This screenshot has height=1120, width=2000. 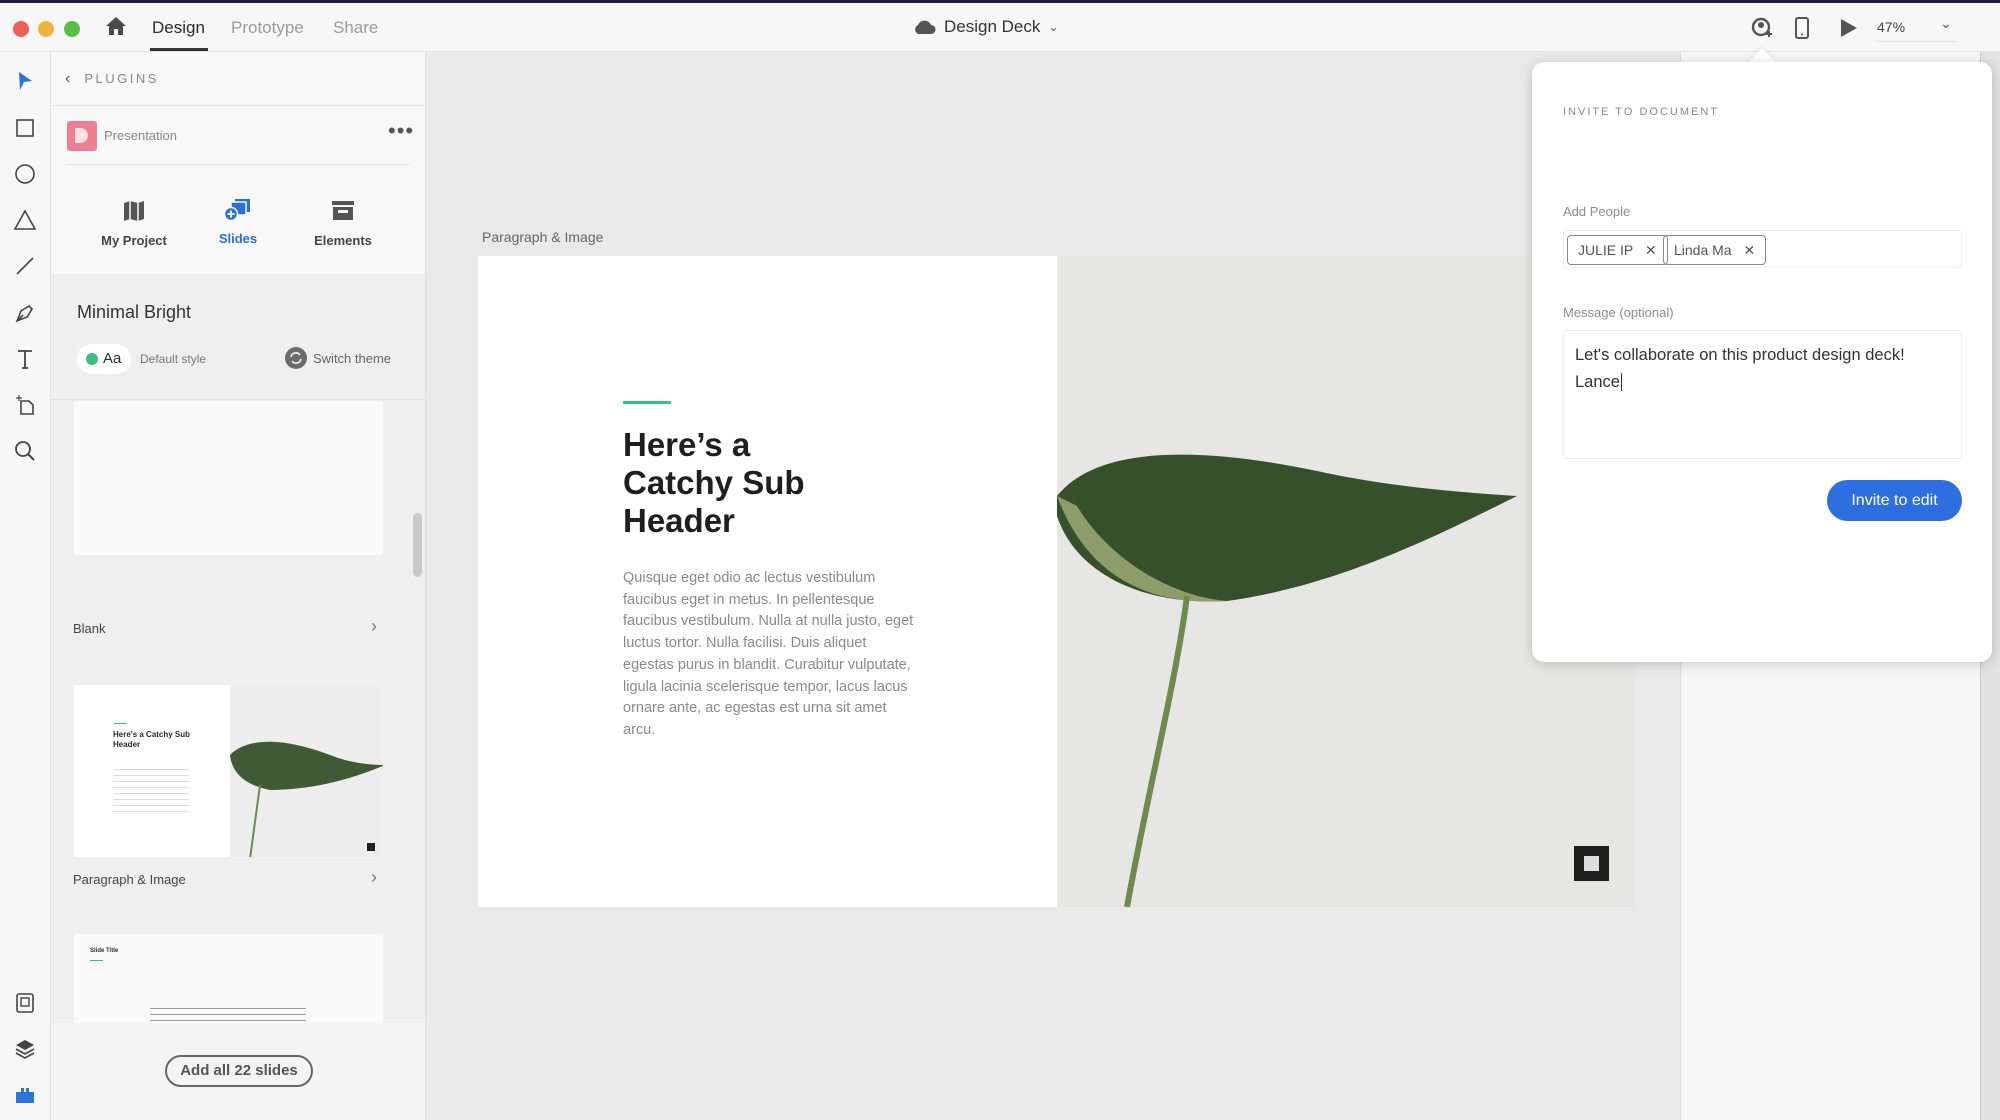 I want to click on accent-line, so click(x=647, y=402).